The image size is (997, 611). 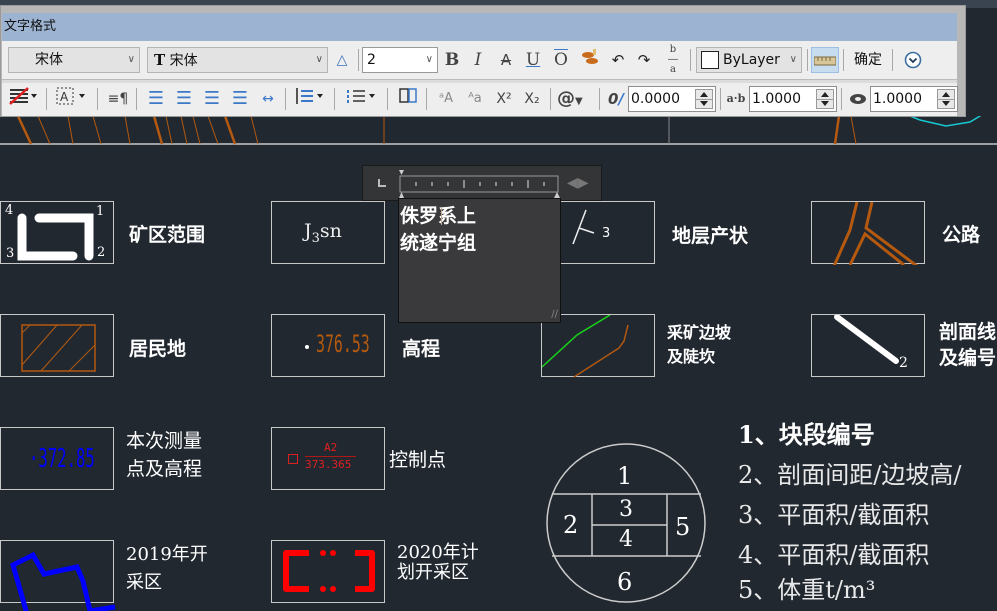 I want to click on distribute-icon: ↔, so click(x=268, y=99).